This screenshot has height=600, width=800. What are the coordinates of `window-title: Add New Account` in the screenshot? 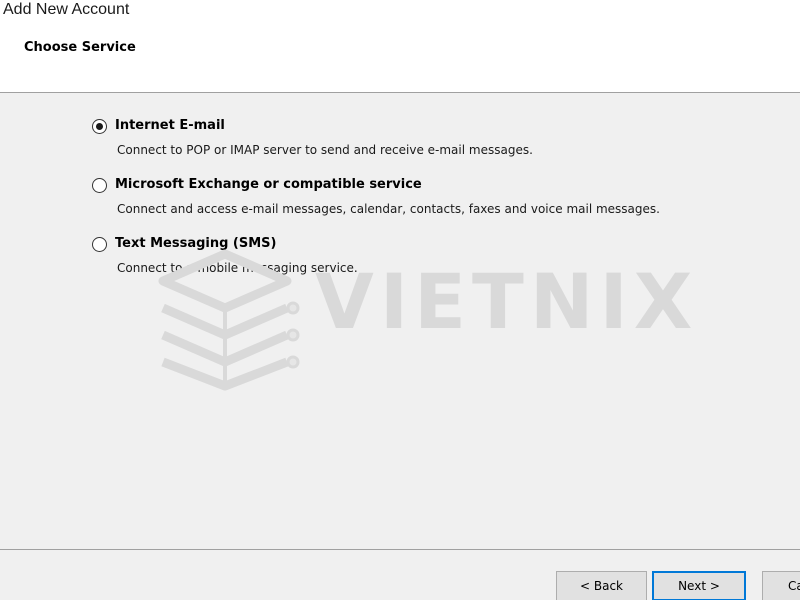 It's located at (66, 9).